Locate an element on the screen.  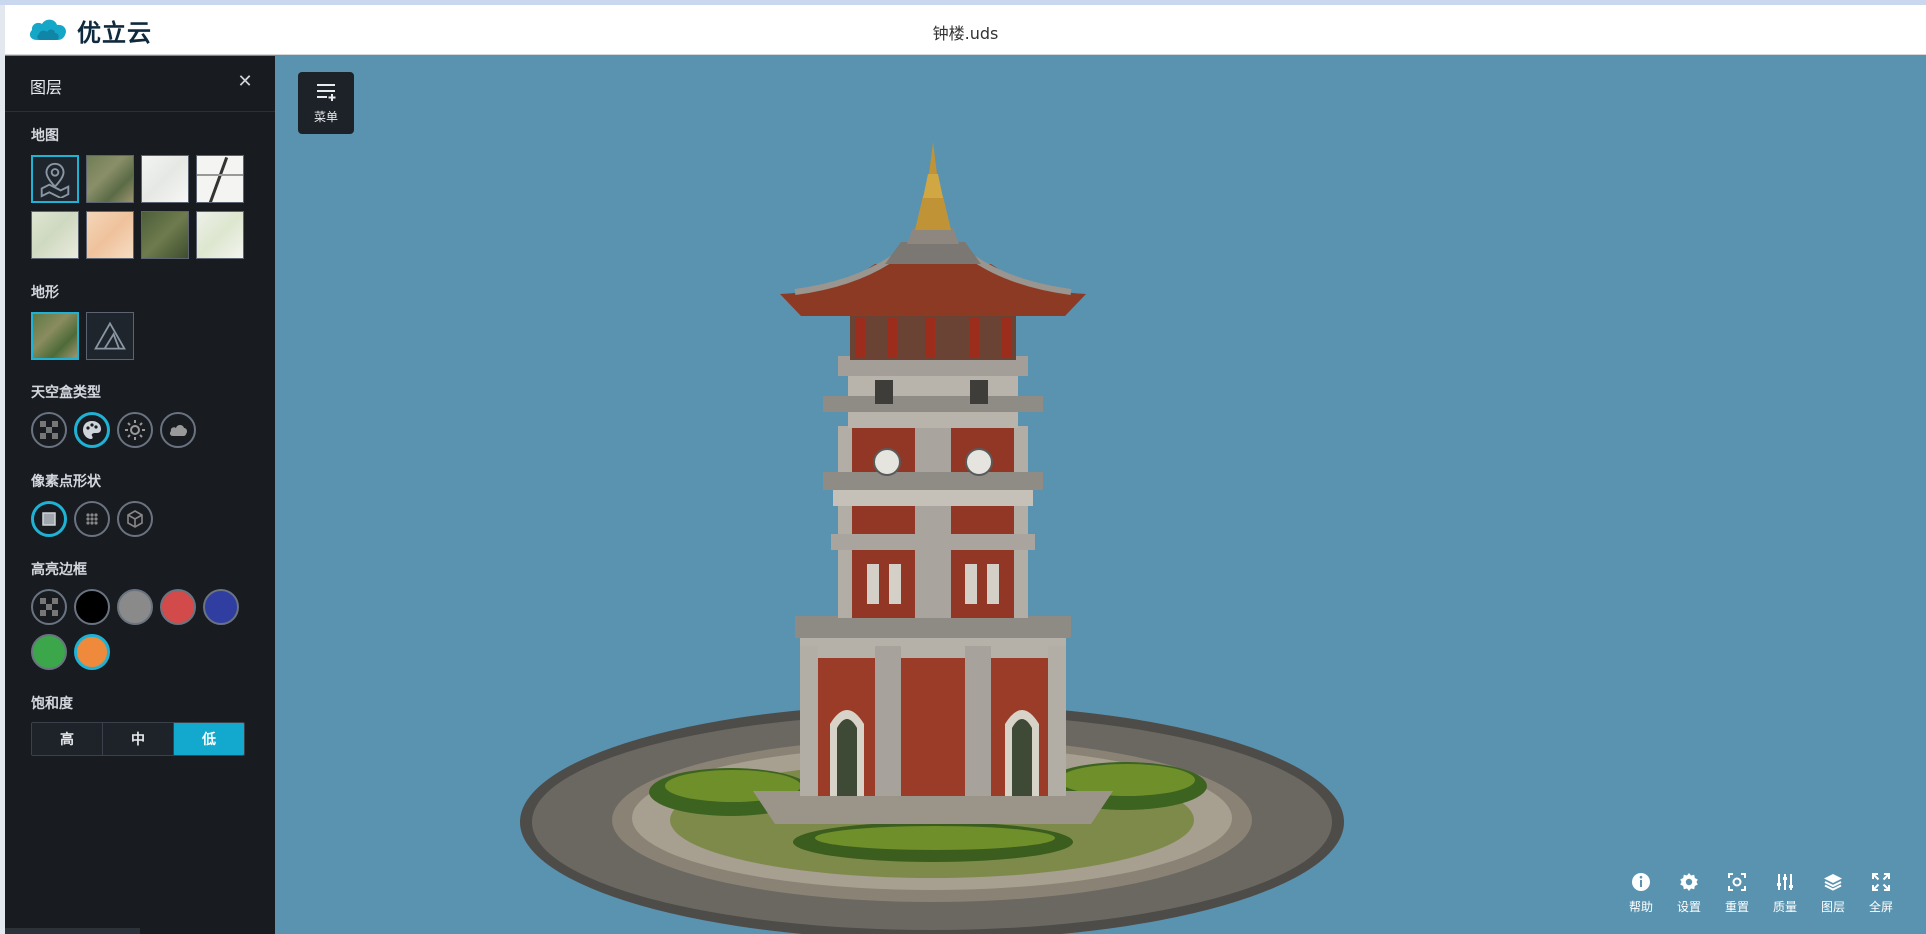
map-tile-terrain-dark is located at coordinates (165, 235).